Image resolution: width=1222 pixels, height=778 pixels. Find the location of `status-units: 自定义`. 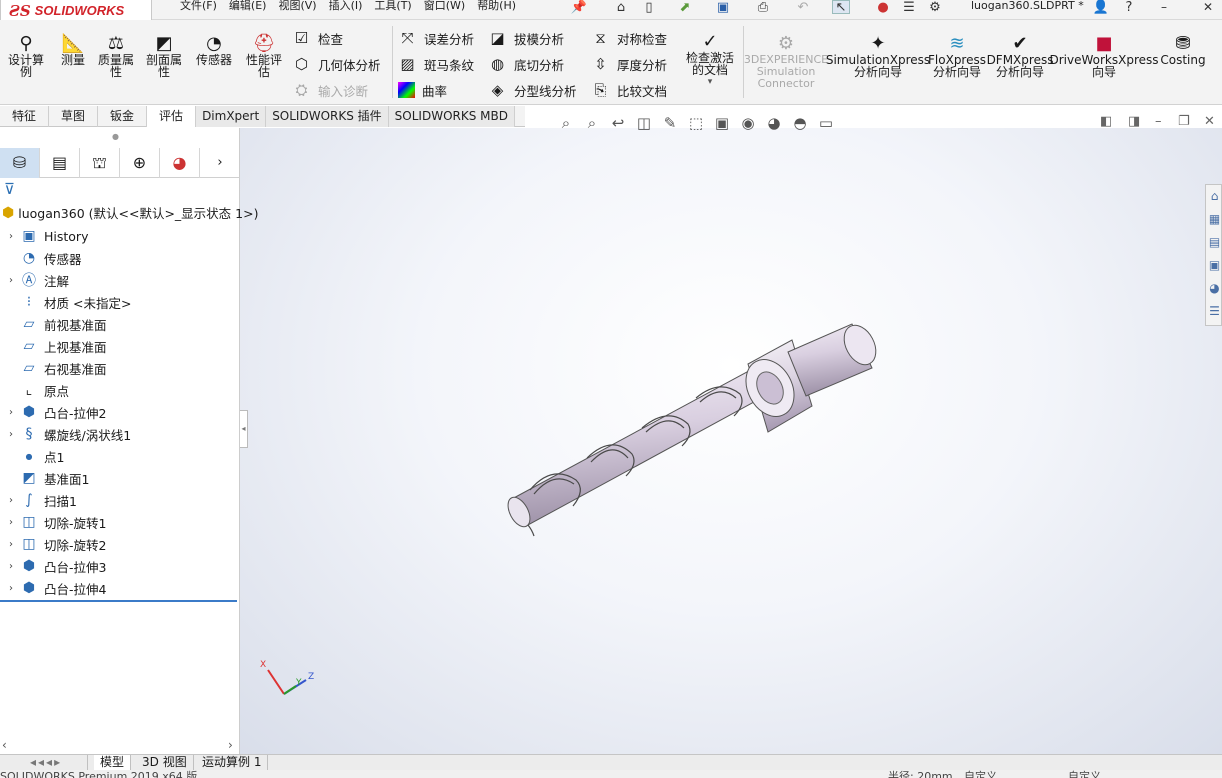

status-units: 自定义 is located at coordinates (980, 774).